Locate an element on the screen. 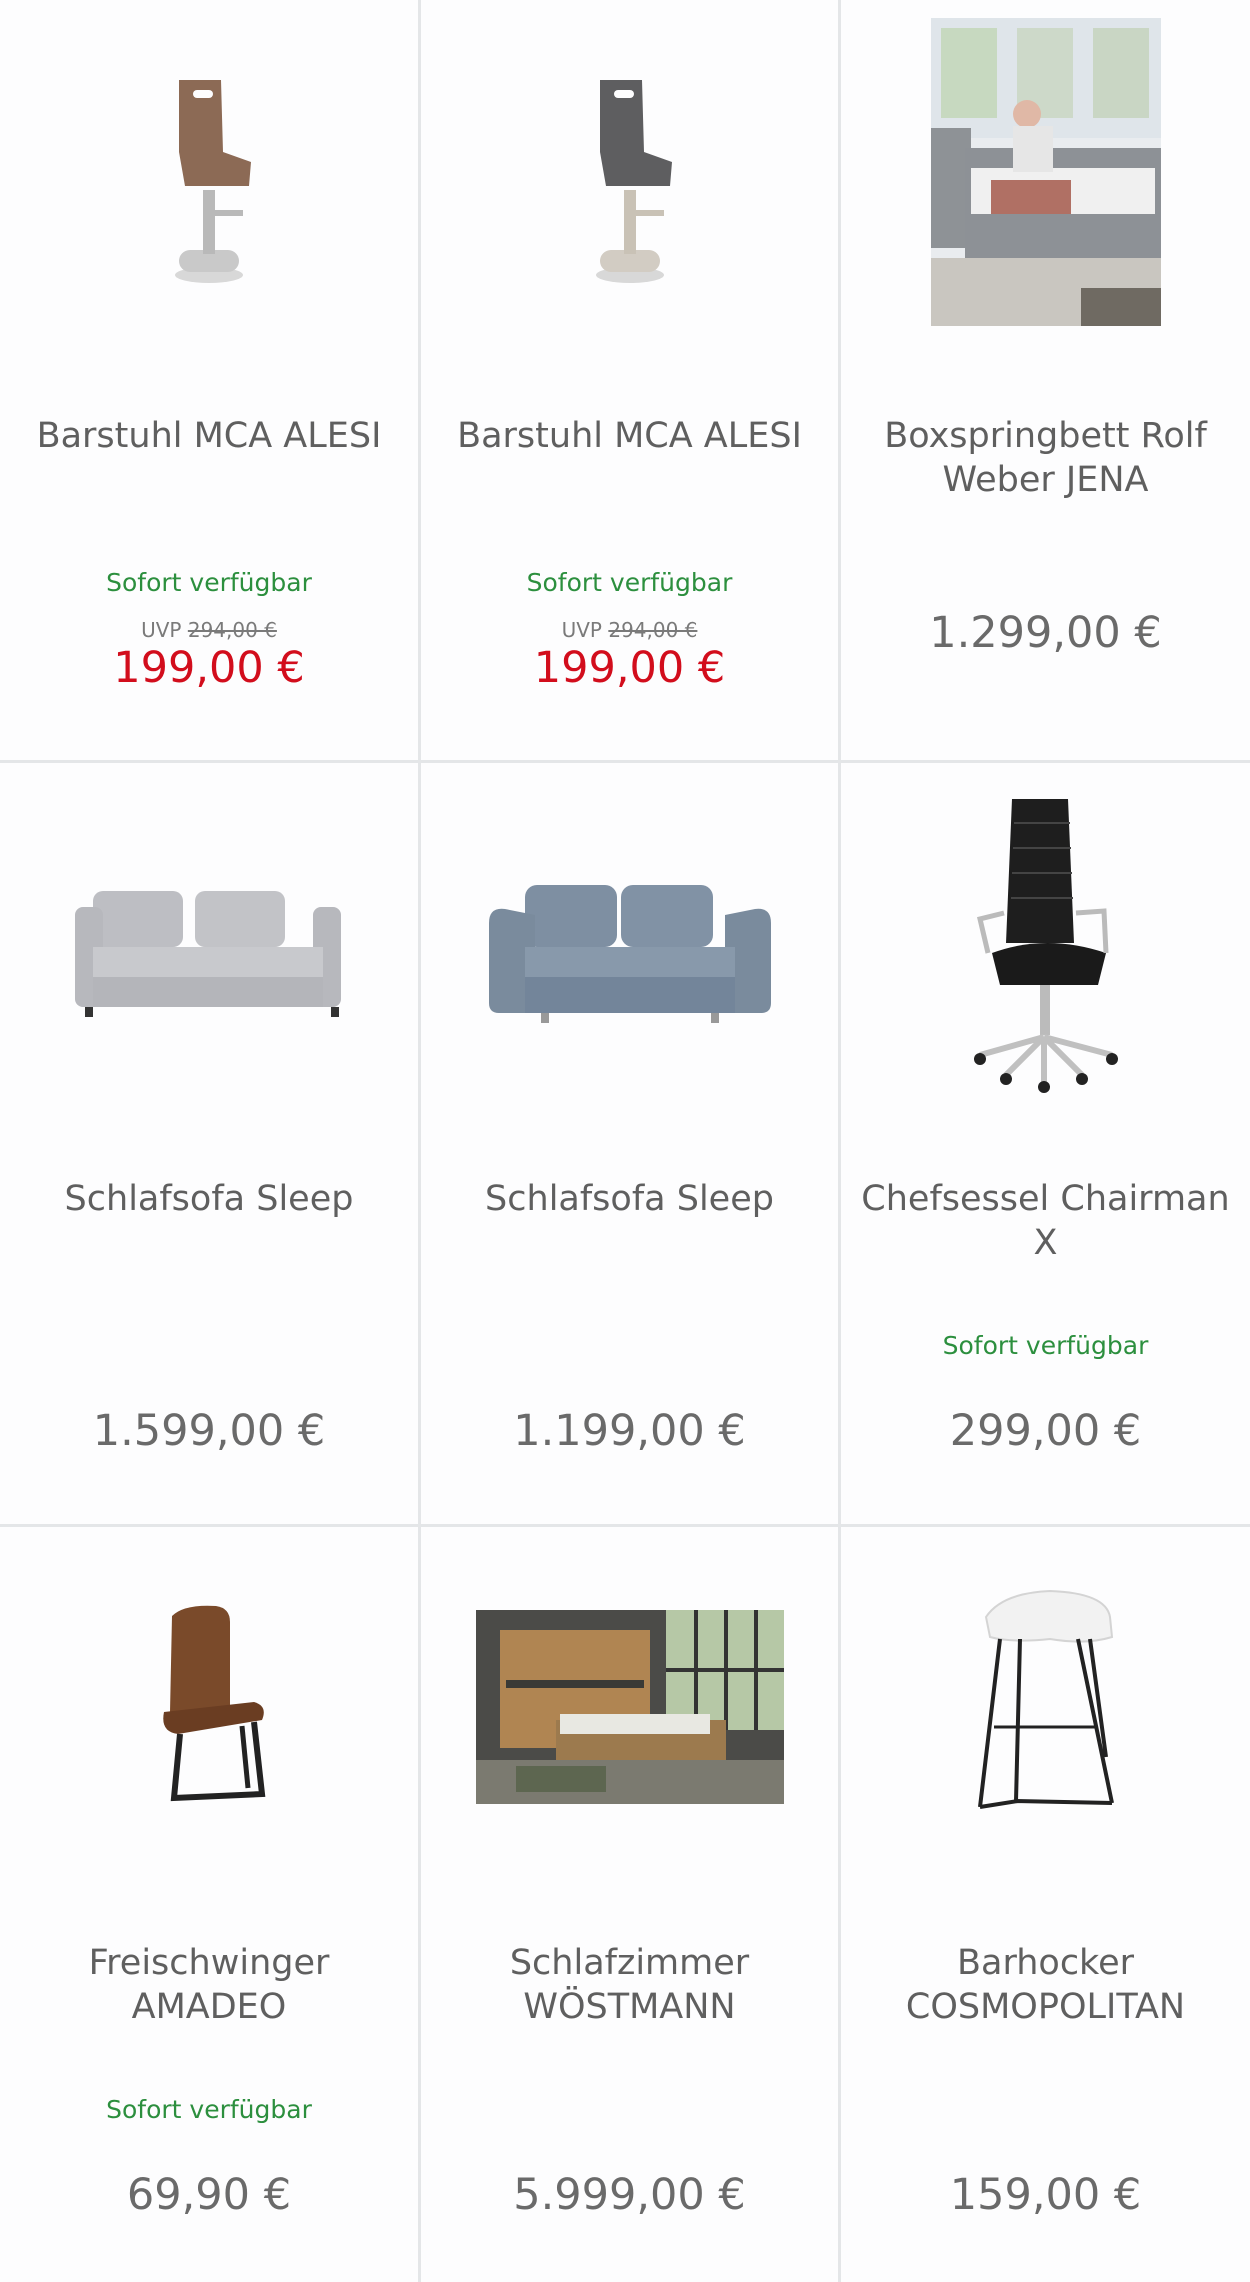  product-name: Freischwinger AMADEO is located at coordinates (209, 1985).